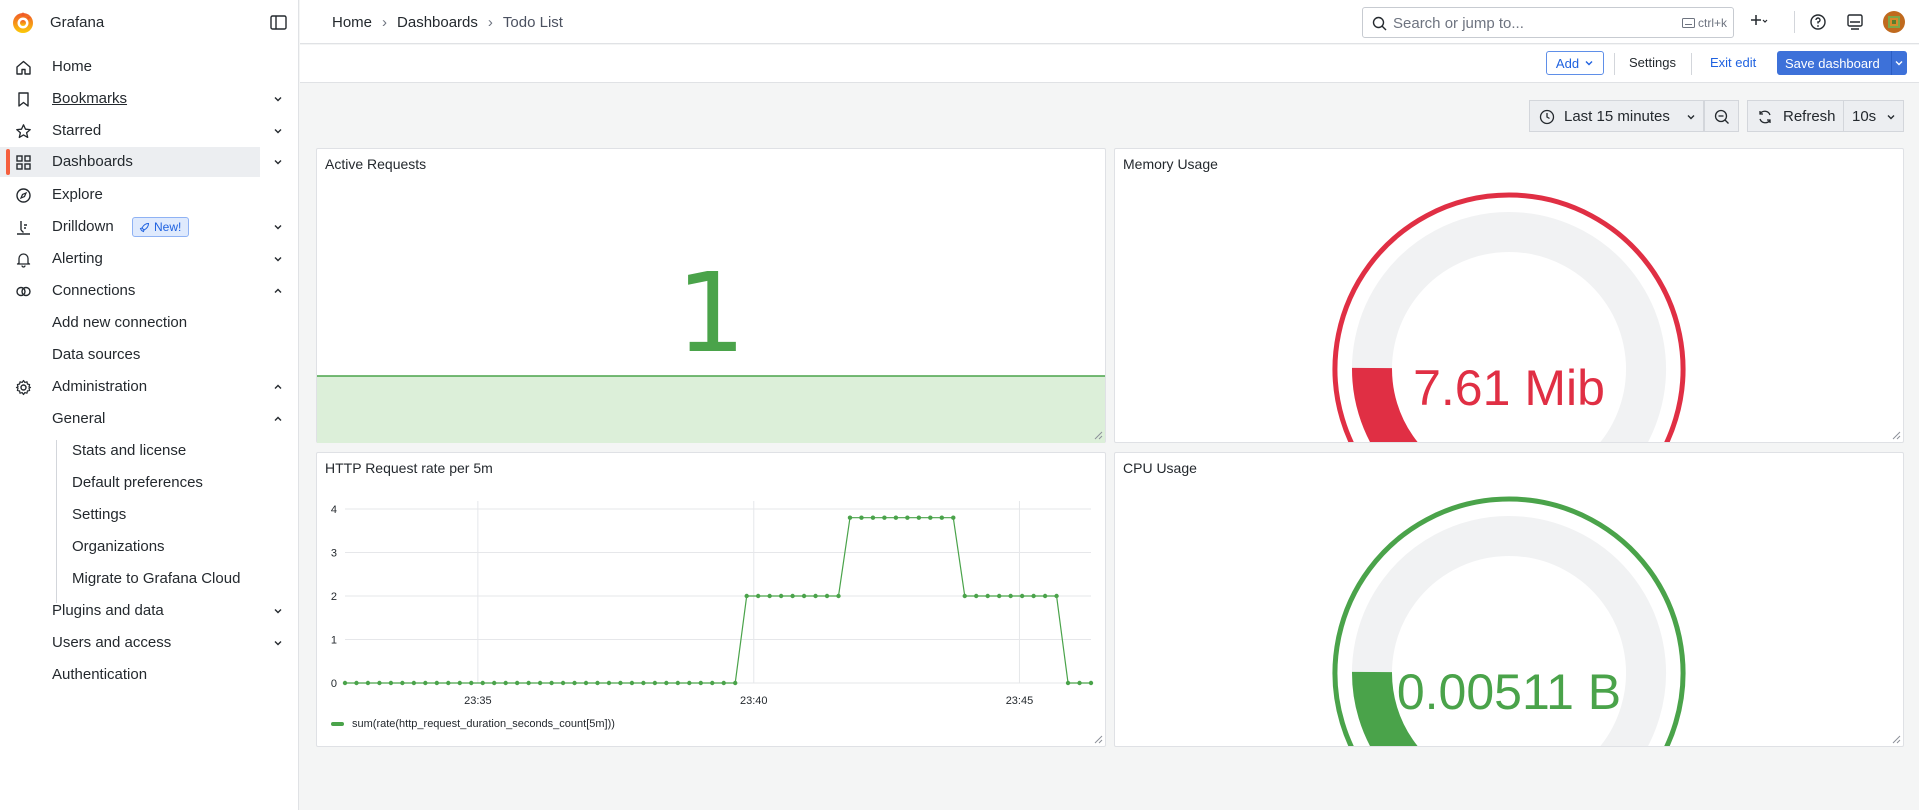 The image size is (1919, 810). Describe the element at coordinates (437, 22) in the screenshot. I see `breadcrumb-dashboards: Dashboards` at that location.